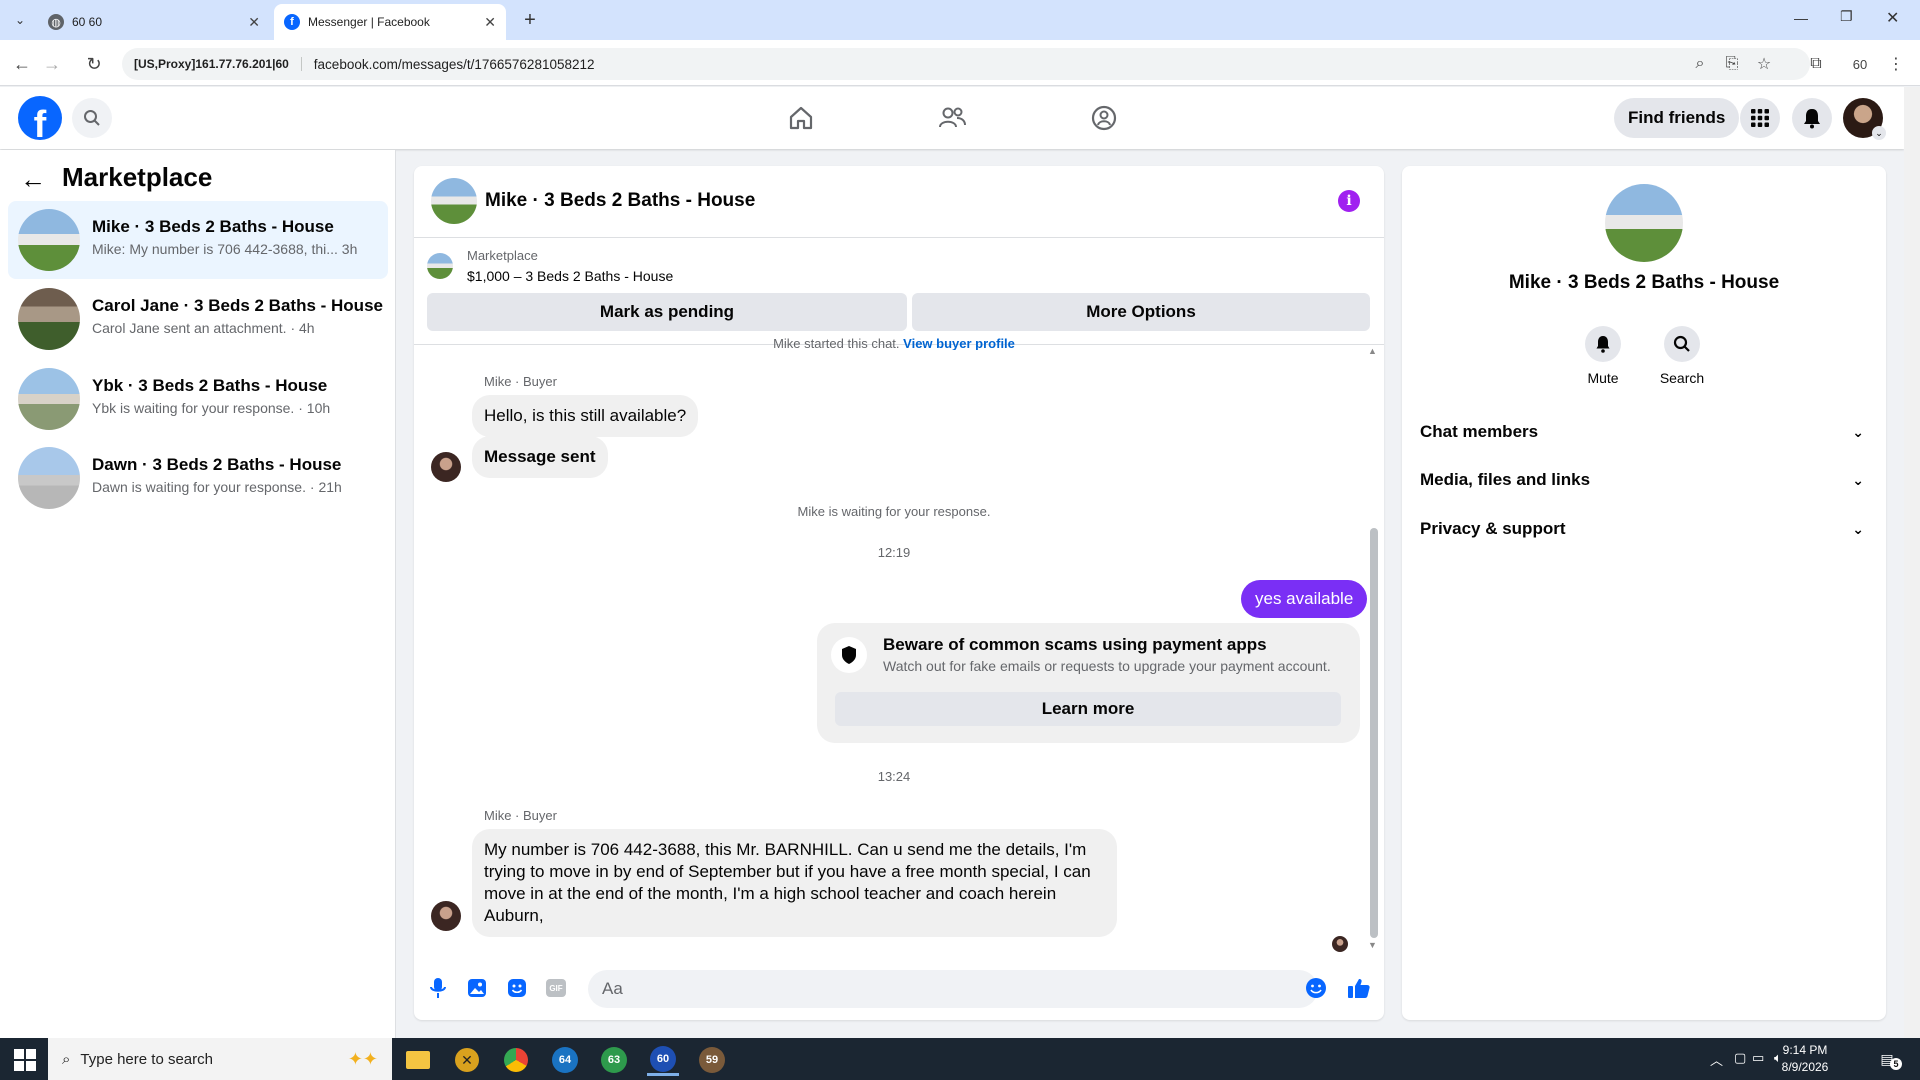 This screenshot has height=1080, width=1920. Describe the element at coordinates (1088, 709) in the screenshot. I see `learn-more-button: Learn more` at that location.